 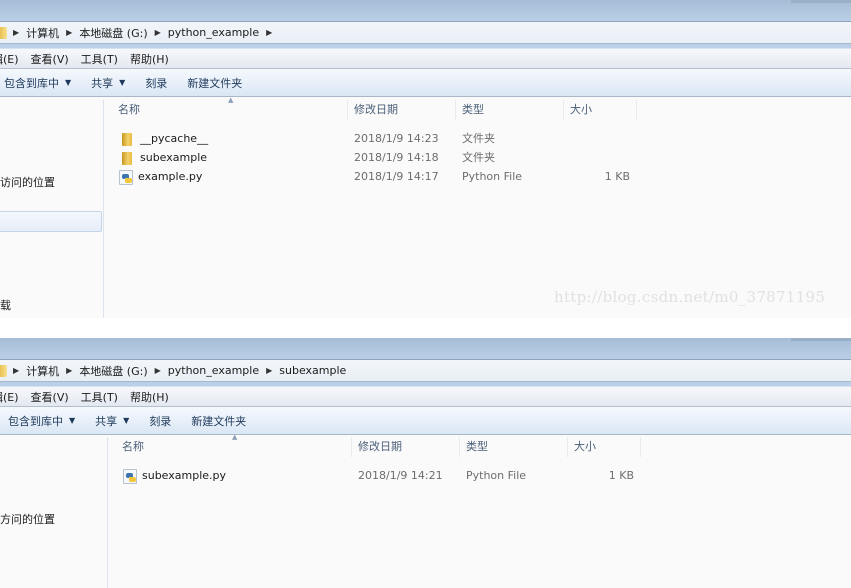 What do you see at coordinates (309, 370) in the screenshot?
I see `breadcrumb-subexample: ▶ subexample` at bounding box center [309, 370].